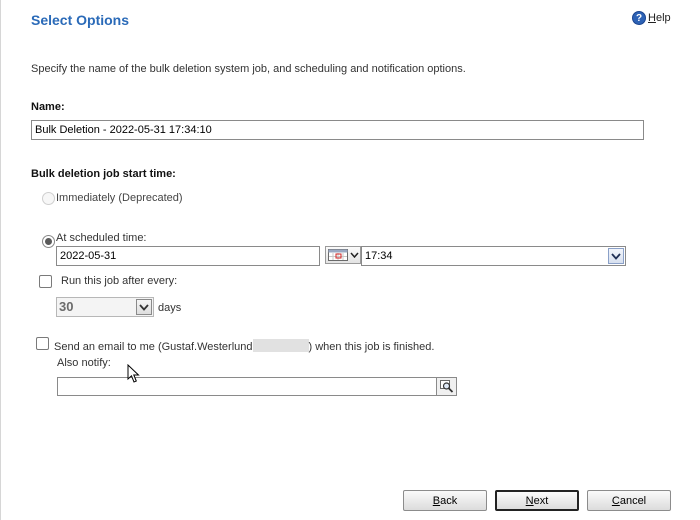  I want to click on help-label-accel: H, so click(652, 18).